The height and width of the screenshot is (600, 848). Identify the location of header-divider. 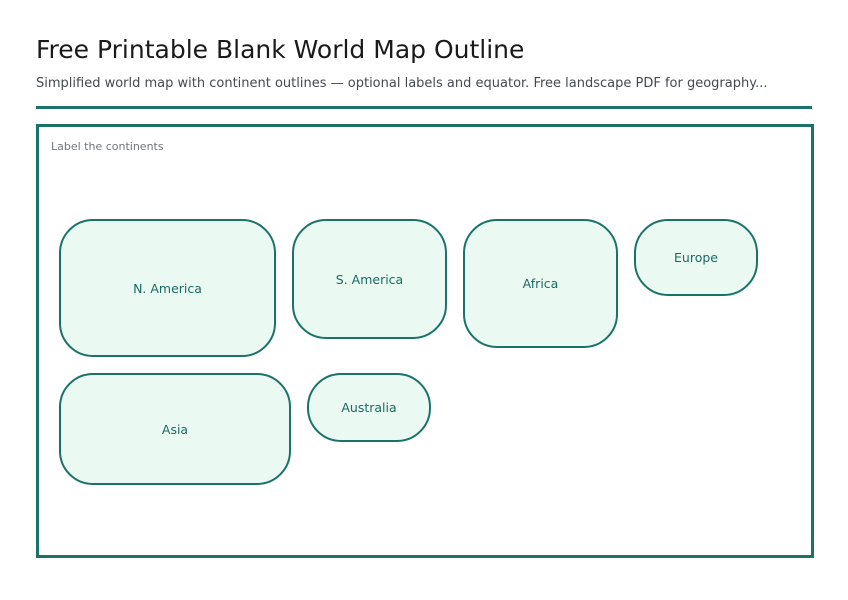
(424, 107).